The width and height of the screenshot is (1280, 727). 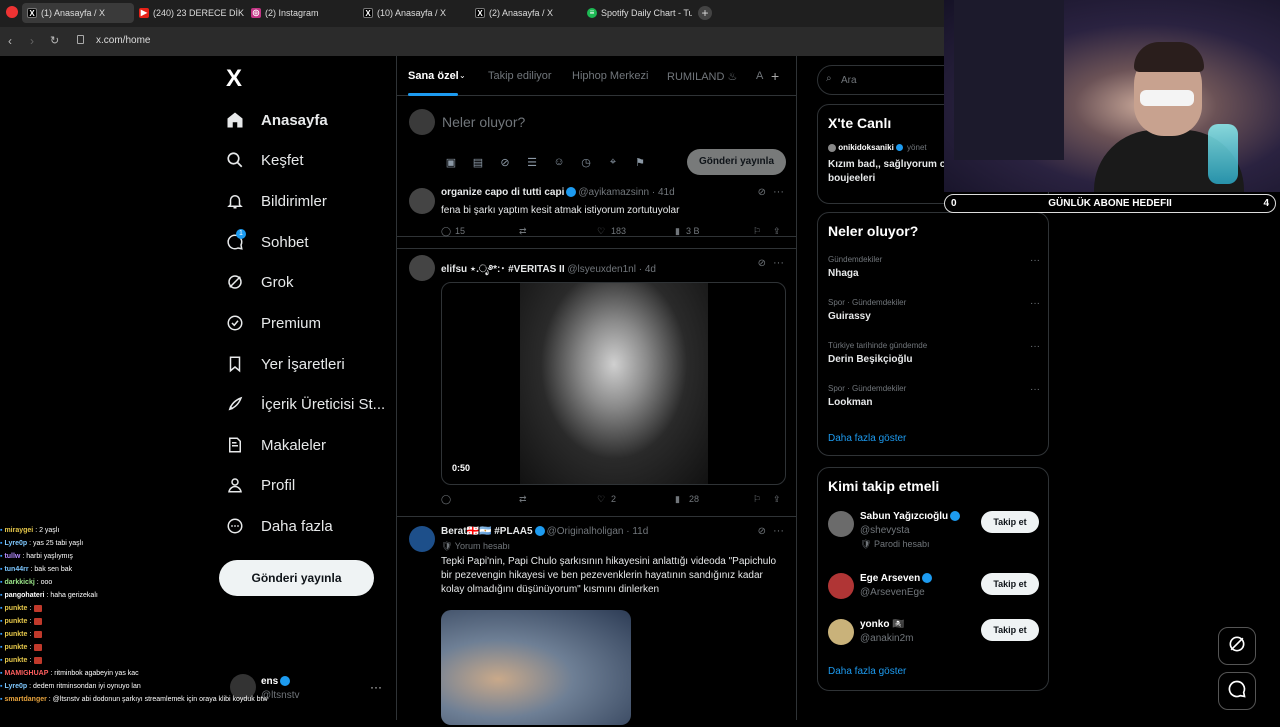 What do you see at coordinates (260, 485) in the screenshot?
I see `nav-item-profile: Profil` at bounding box center [260, 485].